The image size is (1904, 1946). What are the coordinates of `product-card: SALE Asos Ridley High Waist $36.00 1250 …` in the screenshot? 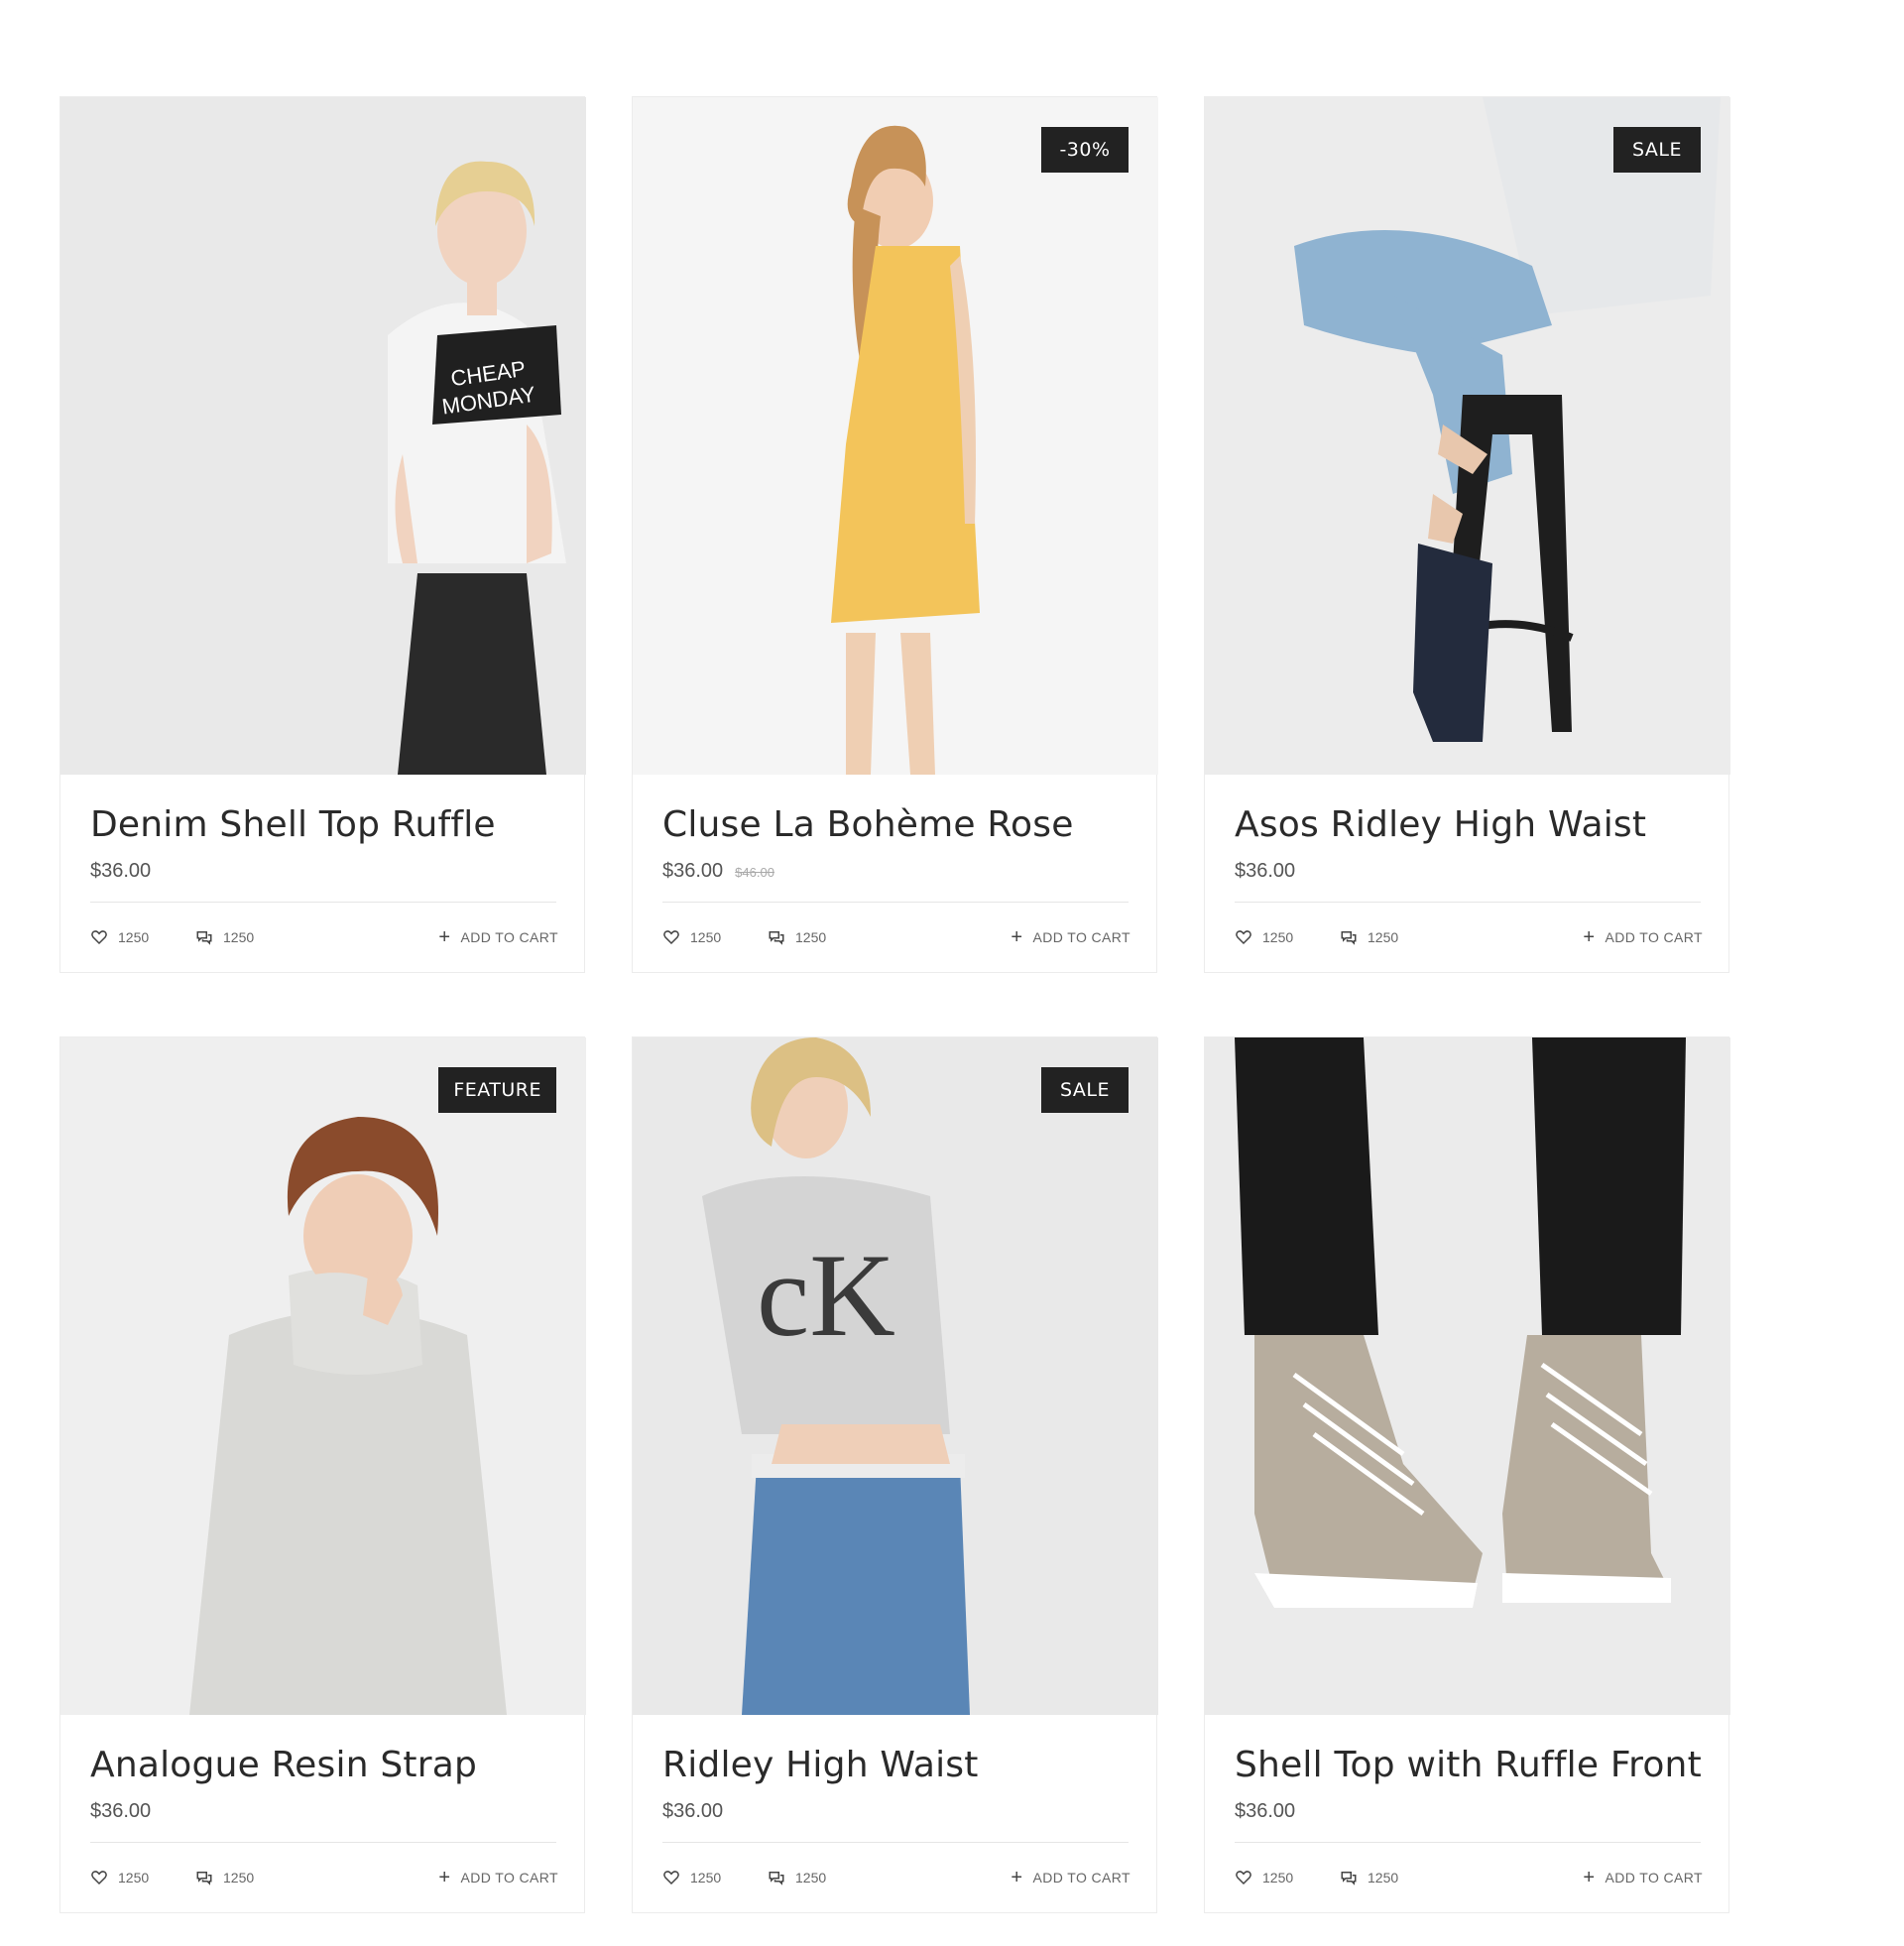 It's located at (1467, 534).